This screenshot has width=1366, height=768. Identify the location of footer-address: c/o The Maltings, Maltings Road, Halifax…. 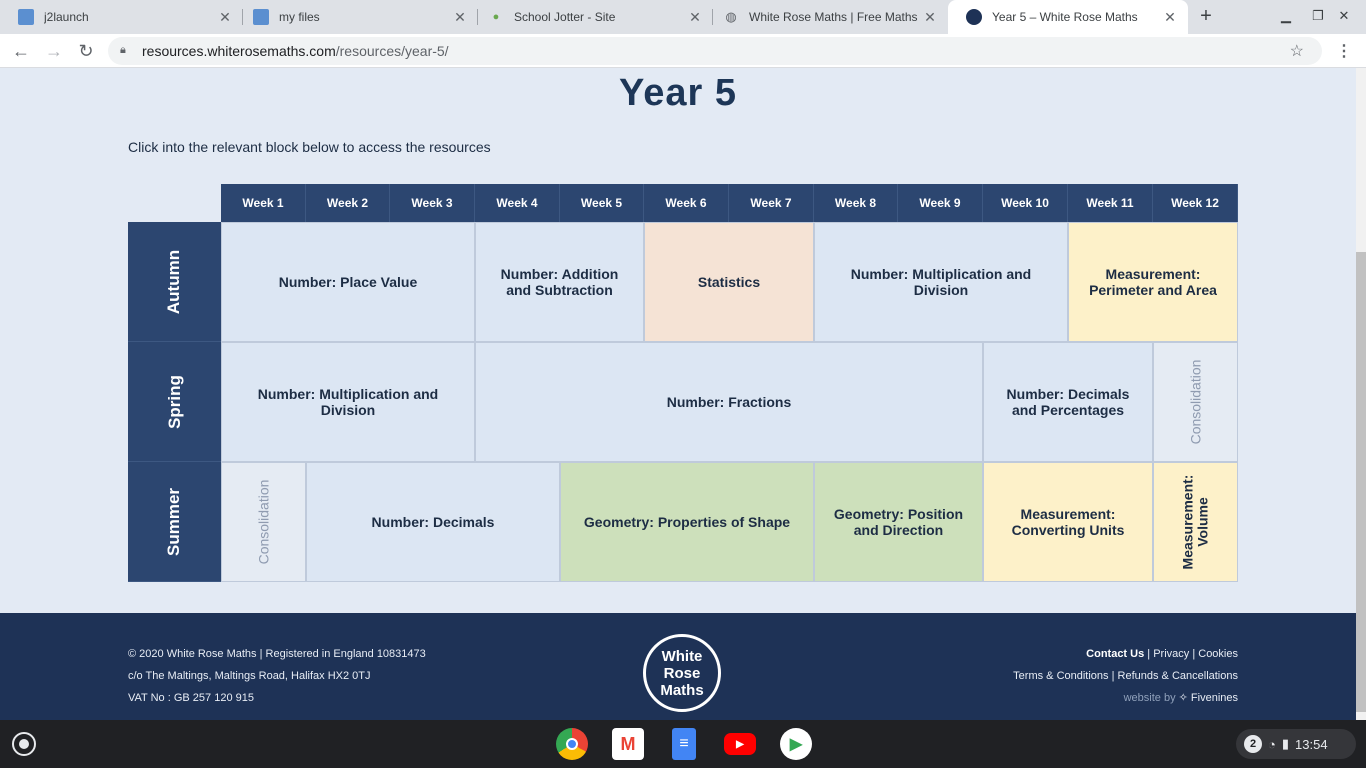
(249, 676).